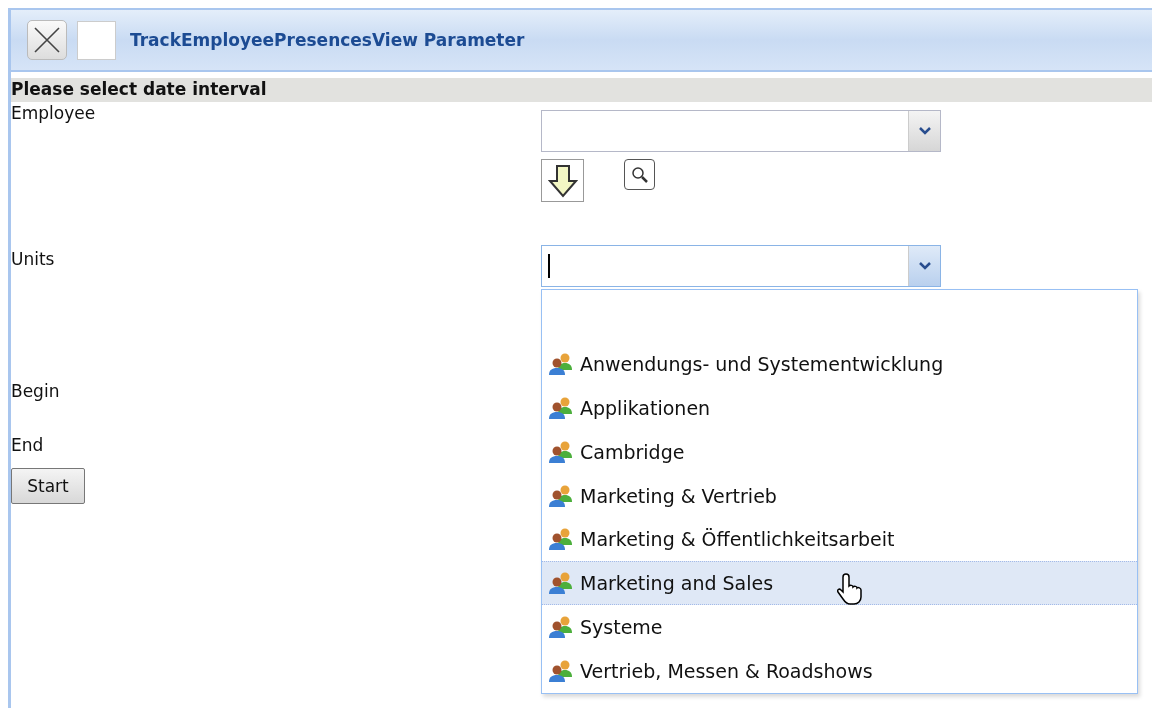  I want to click on dropdown-option: Vertrieb, Messen & Roadshows, so click(839, 671).